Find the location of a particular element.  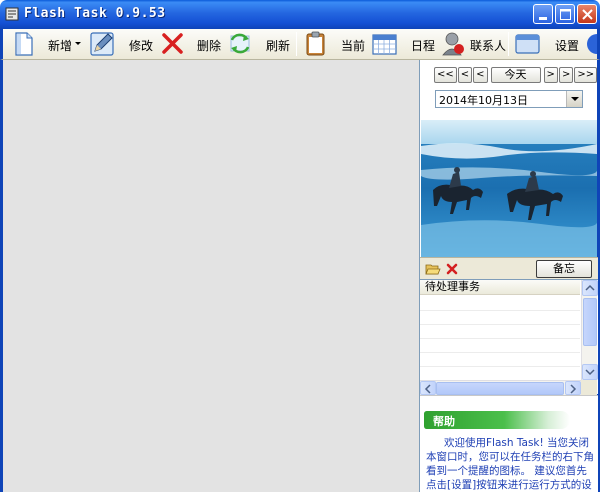

close-button is located at coordinates (587, 14).